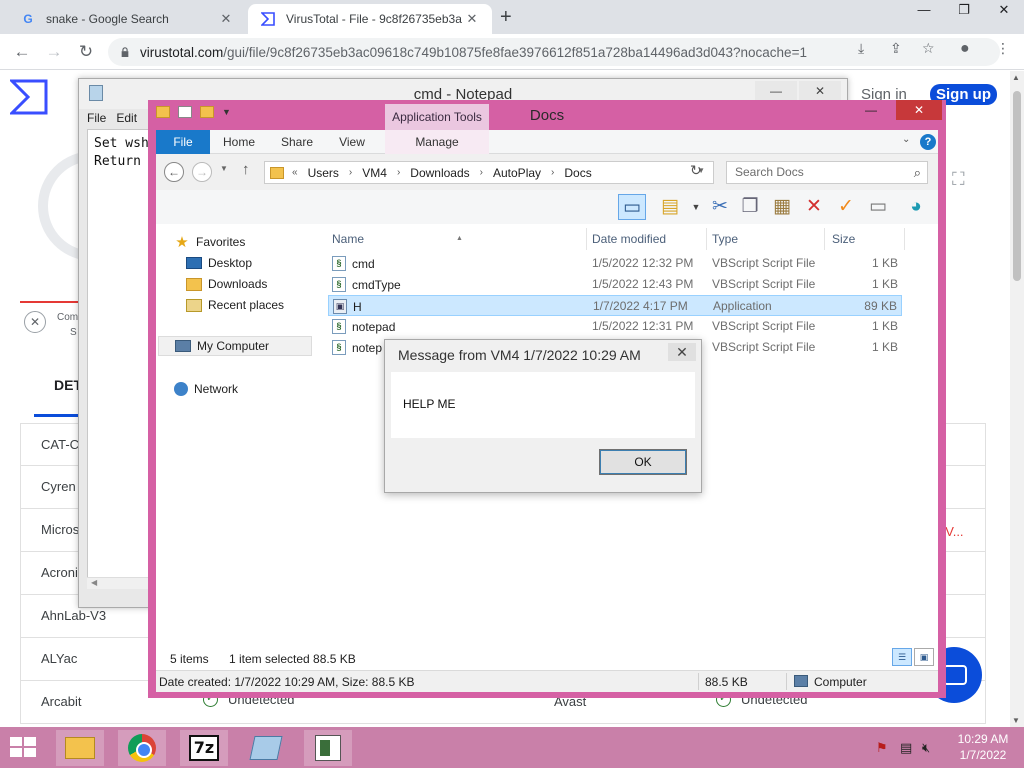 The width and height of the screenshot is (1024, 768). Describe the element at coordinates (328, 748) in the screenshot. I see `taskbar-vbscript` at that location.